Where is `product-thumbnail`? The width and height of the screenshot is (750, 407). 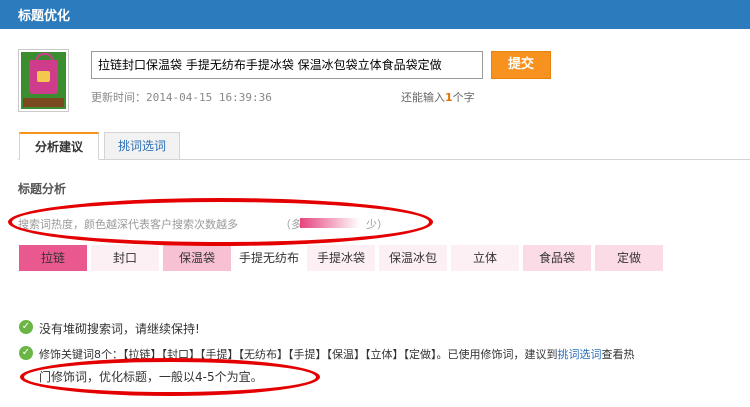 product-thumbnail is located at coordinates (43, 80).